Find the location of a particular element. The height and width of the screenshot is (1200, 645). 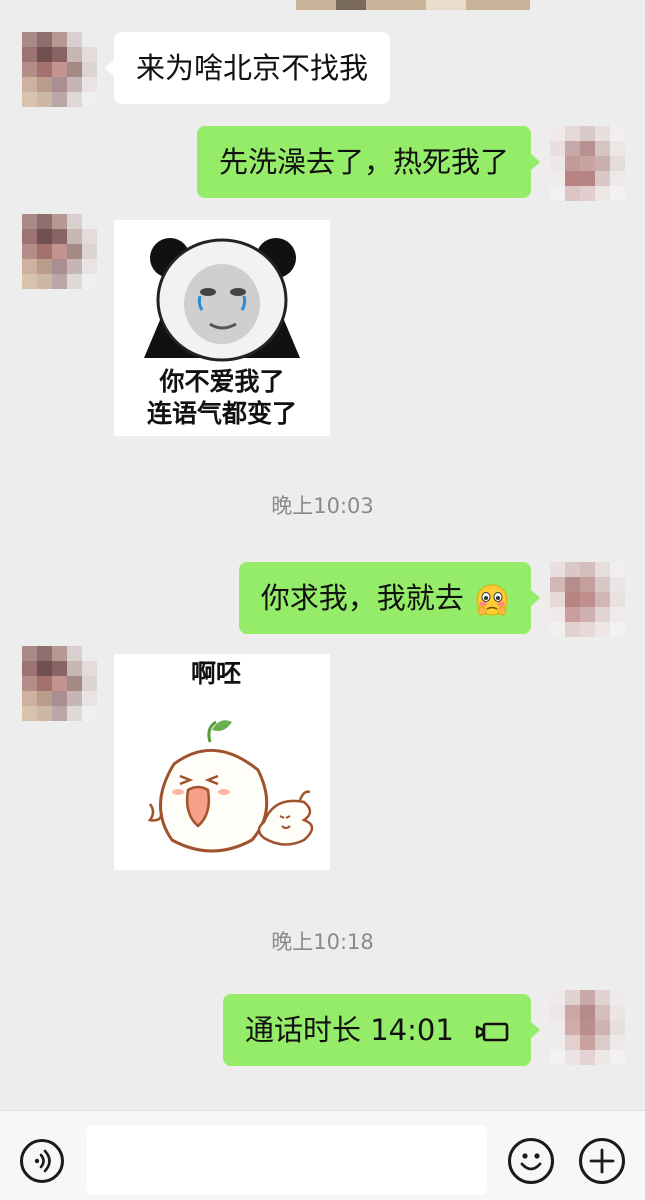

outgoing-message-bubble: 你求我，我就去 is located at coordinates (389, 598).